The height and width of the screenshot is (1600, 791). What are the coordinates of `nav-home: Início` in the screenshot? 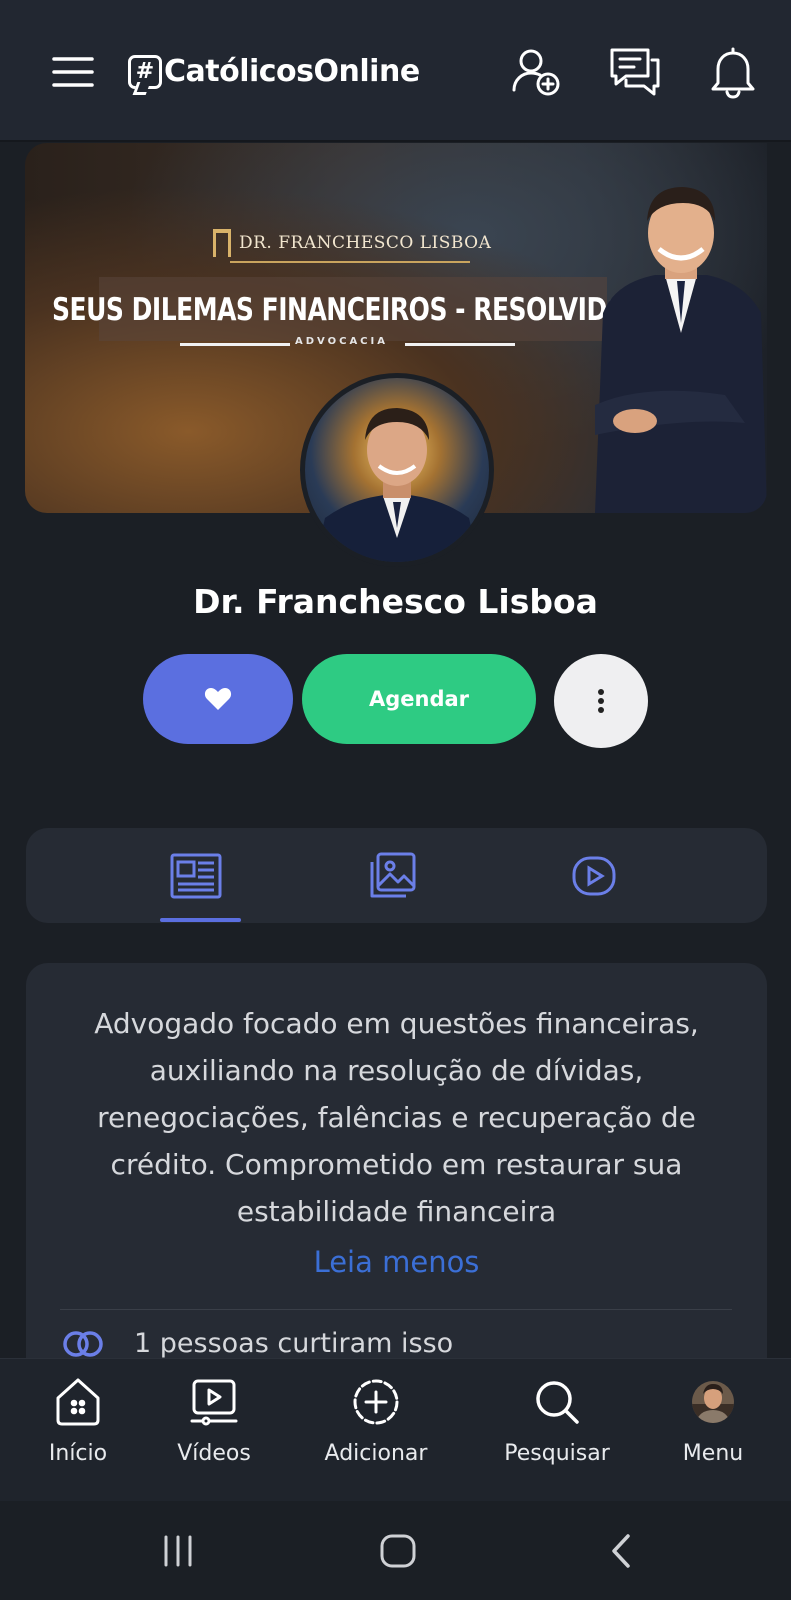 It's located at (78, 1419).